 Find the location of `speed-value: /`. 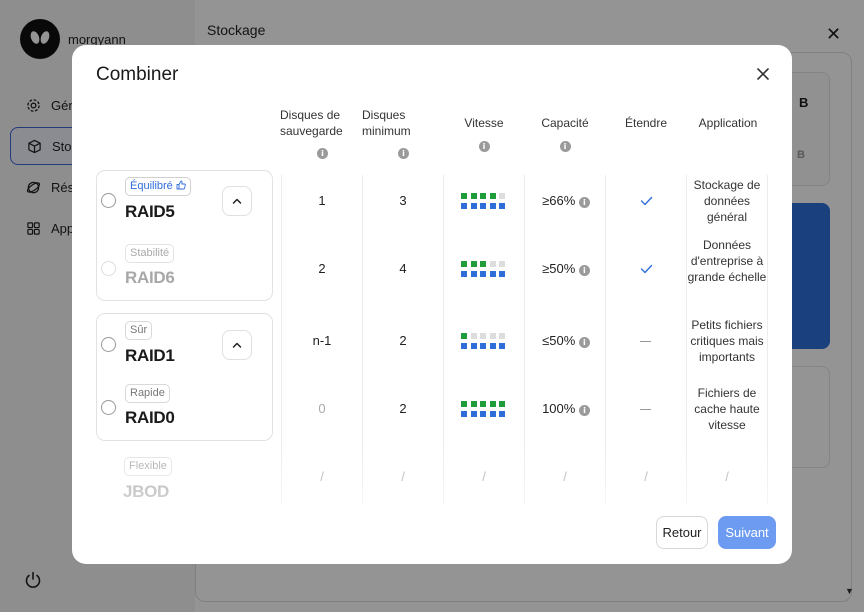

speed-value: / is located at coordinates (484, 476).